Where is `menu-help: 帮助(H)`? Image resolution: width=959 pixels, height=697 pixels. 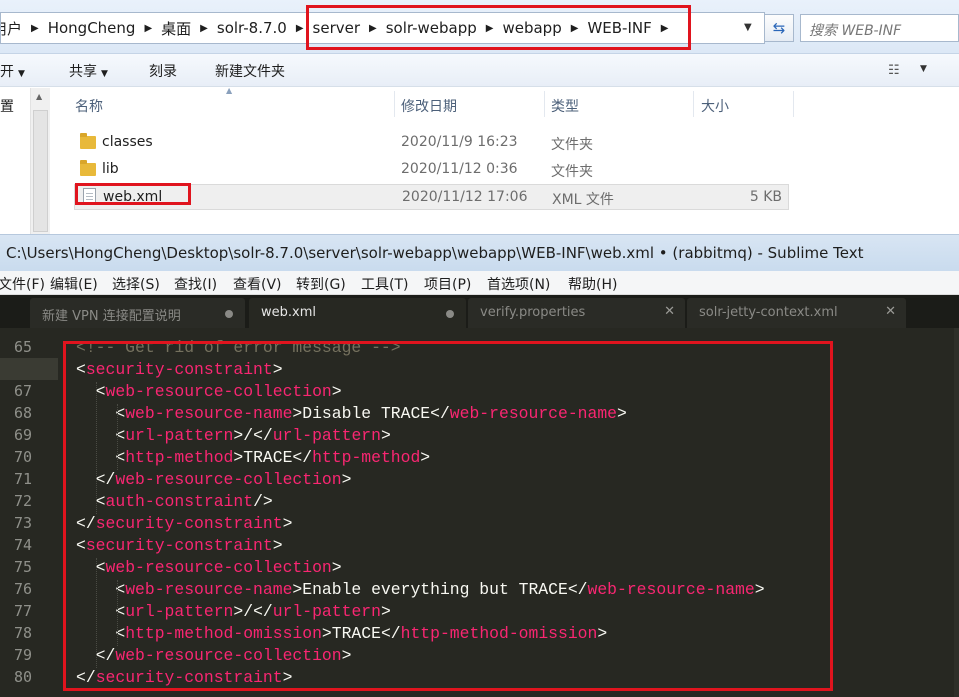
menu-help: 帮助(H) is located at coordinates (592, 284).